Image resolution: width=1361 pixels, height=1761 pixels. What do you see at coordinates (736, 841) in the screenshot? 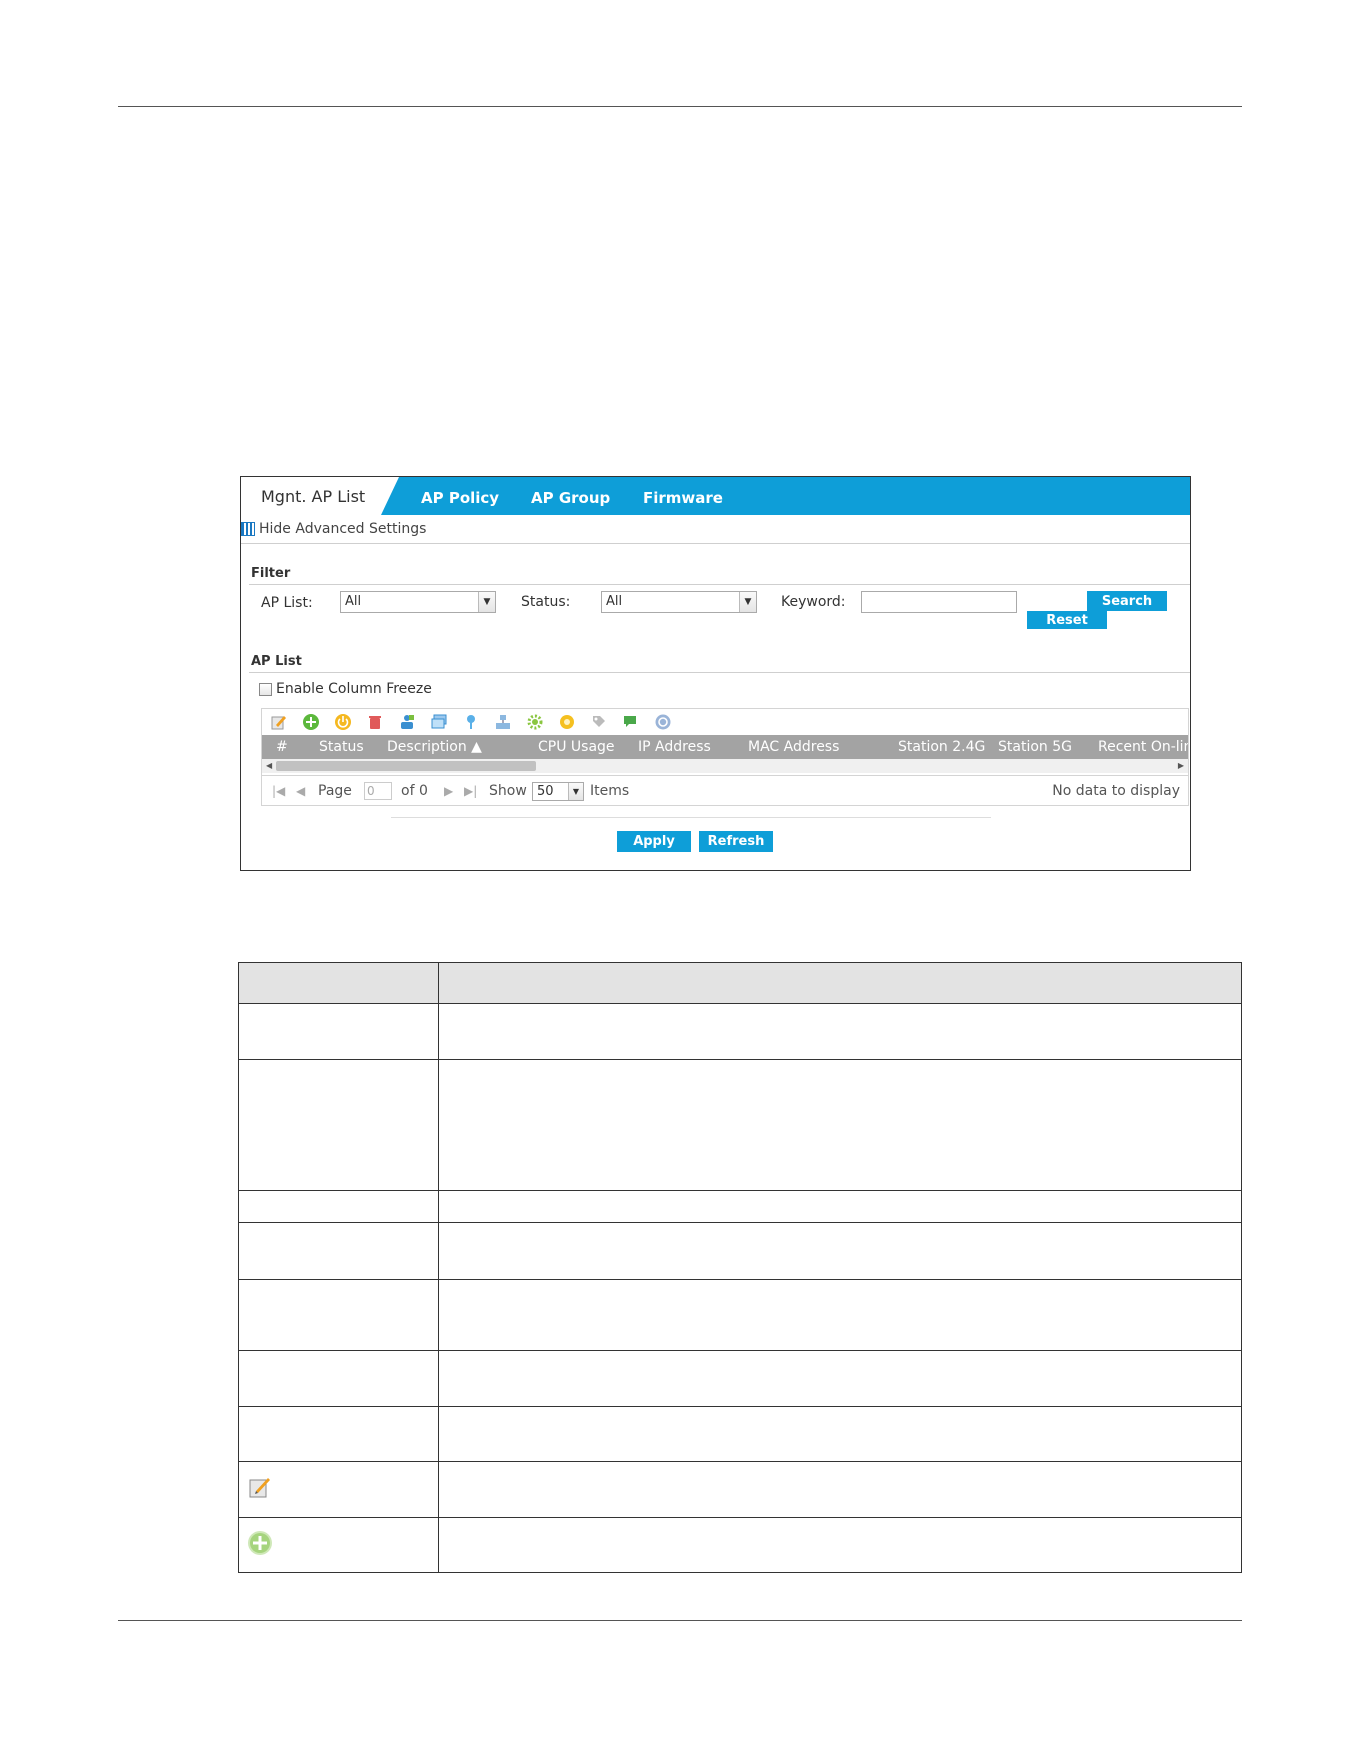
I see `refresh-button: Refresh` at bounding box center [736, 841].